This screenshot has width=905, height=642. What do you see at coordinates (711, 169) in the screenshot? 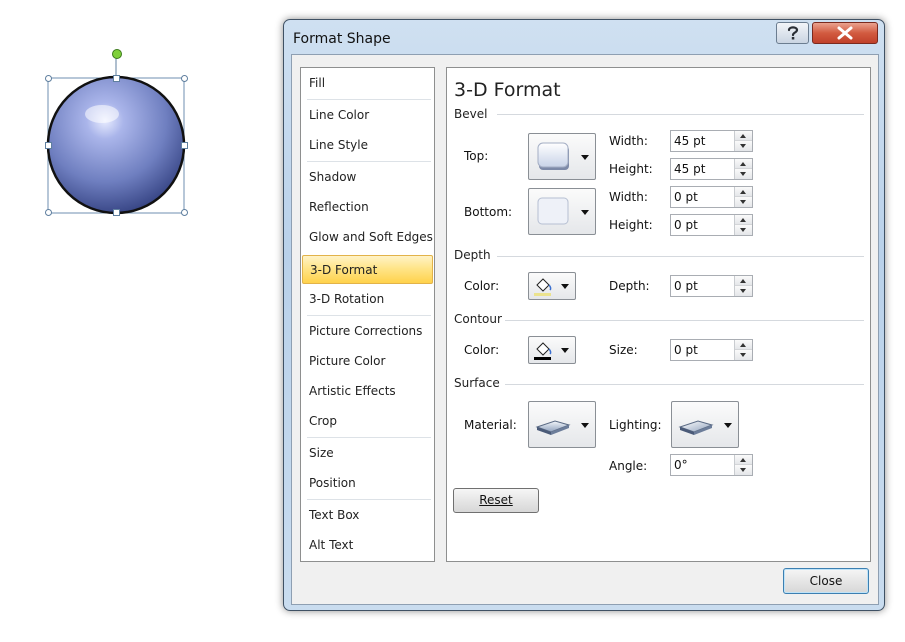
I see `bevel-top-height-spinner: 45 pt` at bounding box center [711, 169].